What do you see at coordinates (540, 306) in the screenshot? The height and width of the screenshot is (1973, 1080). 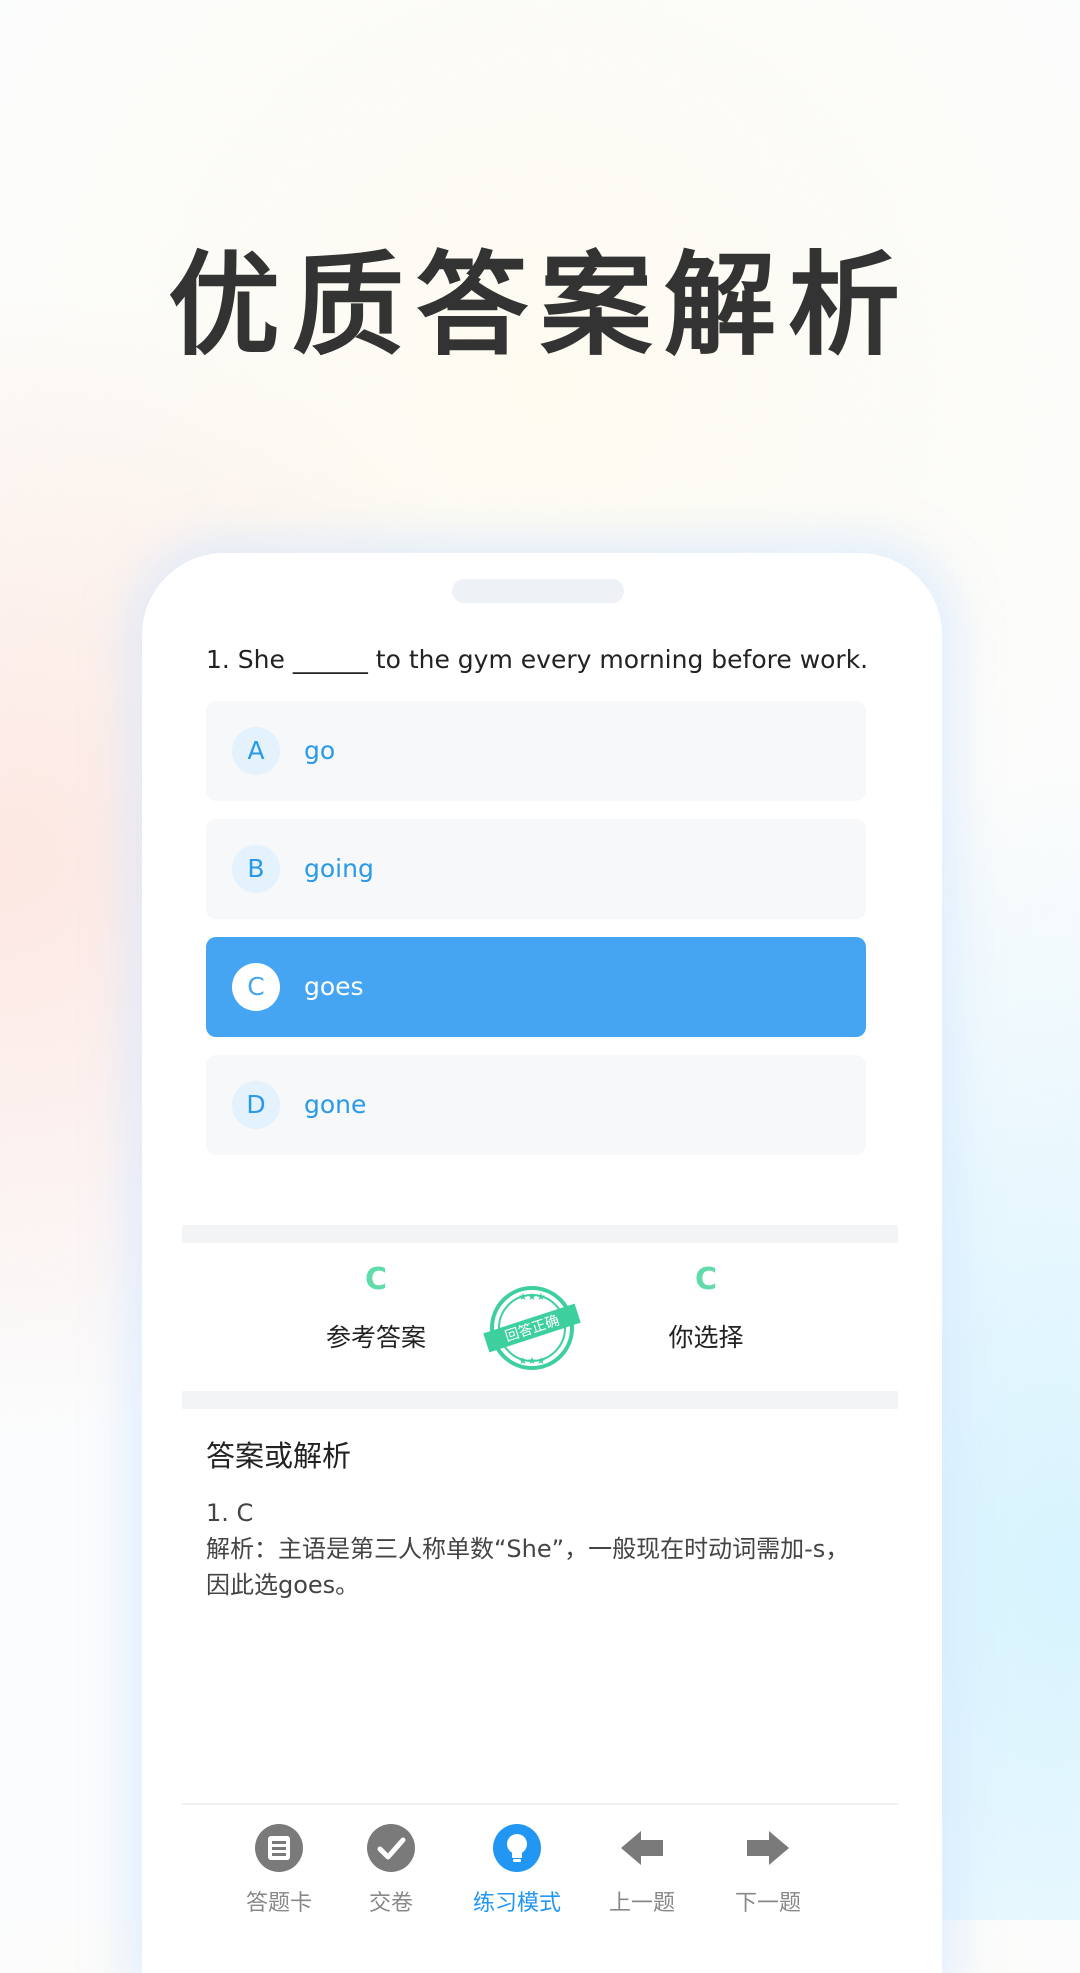 I see `page-headline: 优质答案解析` at bounding box center [540, 306].